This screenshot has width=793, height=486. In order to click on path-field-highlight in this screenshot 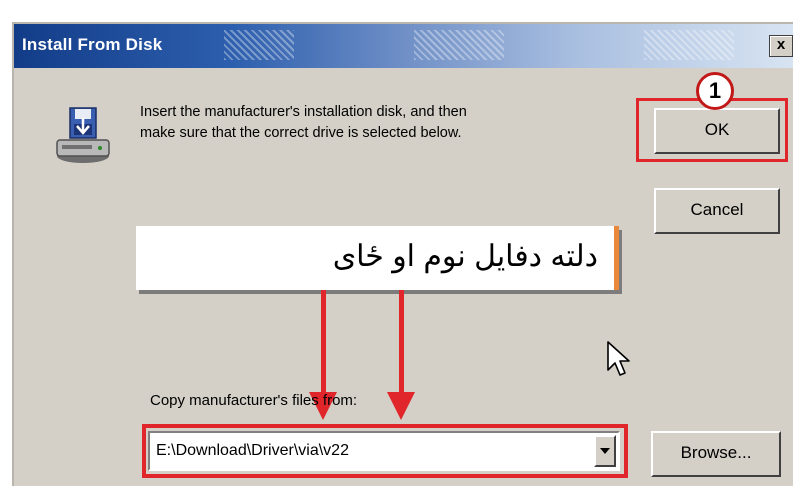, I will do `click(385, 451)`.